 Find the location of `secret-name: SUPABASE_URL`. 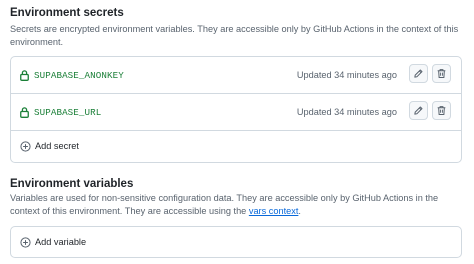

secret-name: SUPABASE_URL is located at coordinates (68, 112).